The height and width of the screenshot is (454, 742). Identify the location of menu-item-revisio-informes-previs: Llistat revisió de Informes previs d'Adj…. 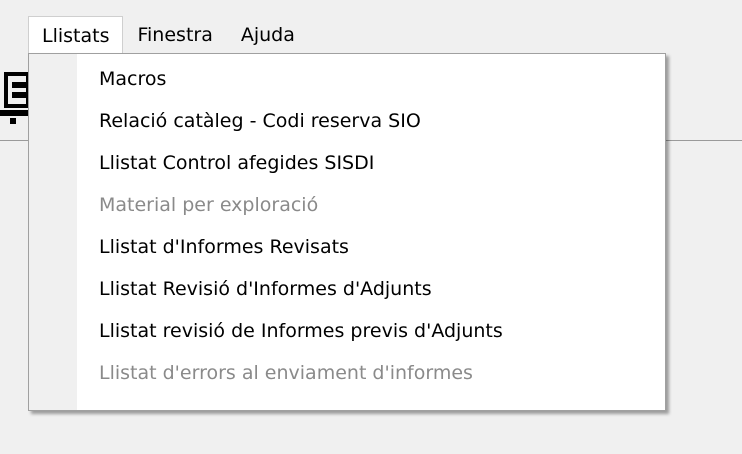
(347, 331).